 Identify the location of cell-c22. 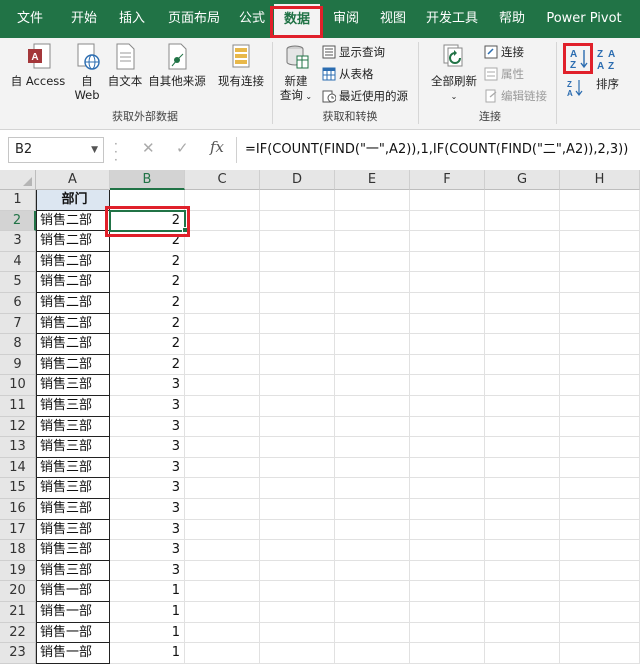
(222, 633).